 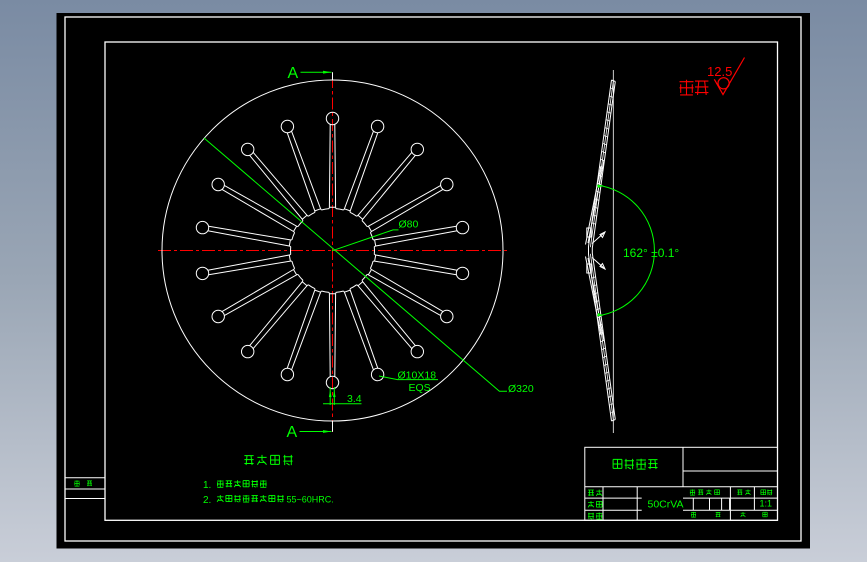 What do you see at coordinates (409, 225) in the screenshot?
I see `svg-text: Ø80` at bounding box center [409, 225].